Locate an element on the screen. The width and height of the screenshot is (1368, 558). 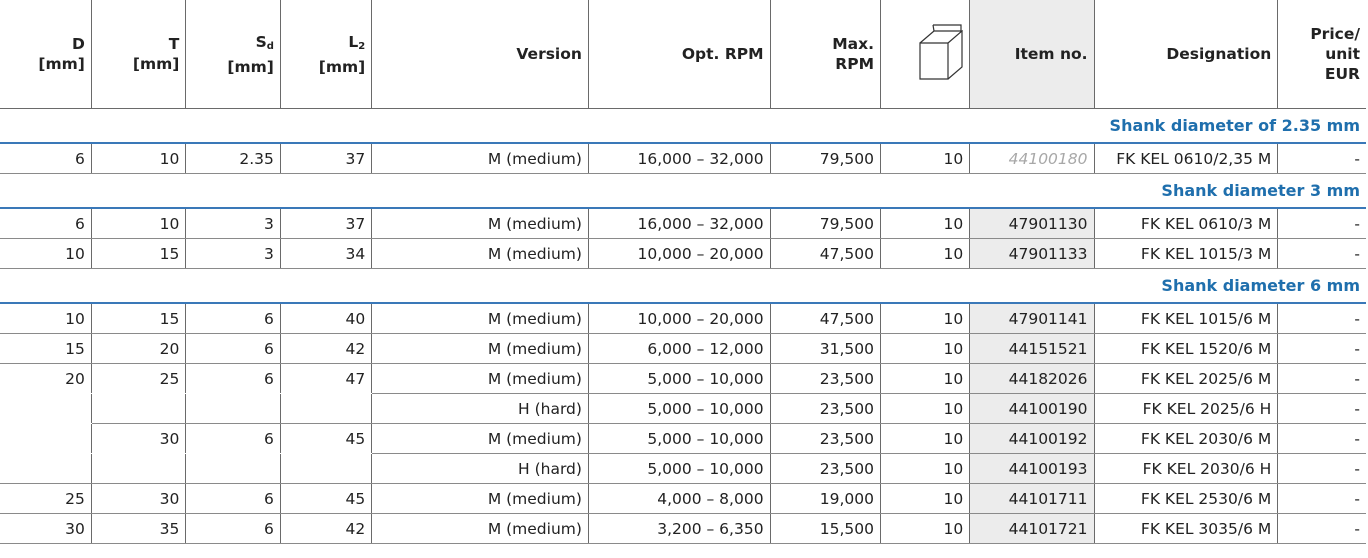
col-header-pack is located at coordinates (925, 54).